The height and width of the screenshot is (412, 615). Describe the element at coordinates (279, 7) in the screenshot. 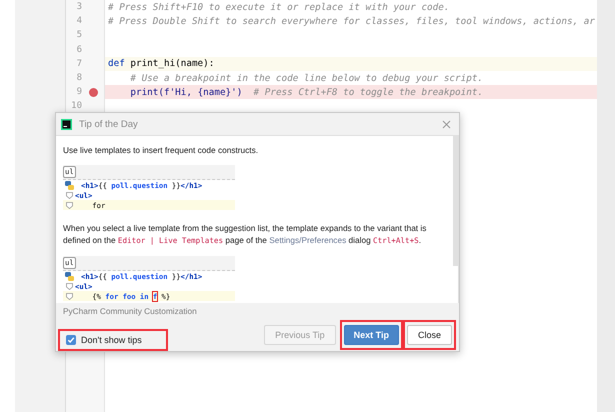

I see `code-comment: # Press Shift+F10 to execute it or replace it with your code.` at that location.